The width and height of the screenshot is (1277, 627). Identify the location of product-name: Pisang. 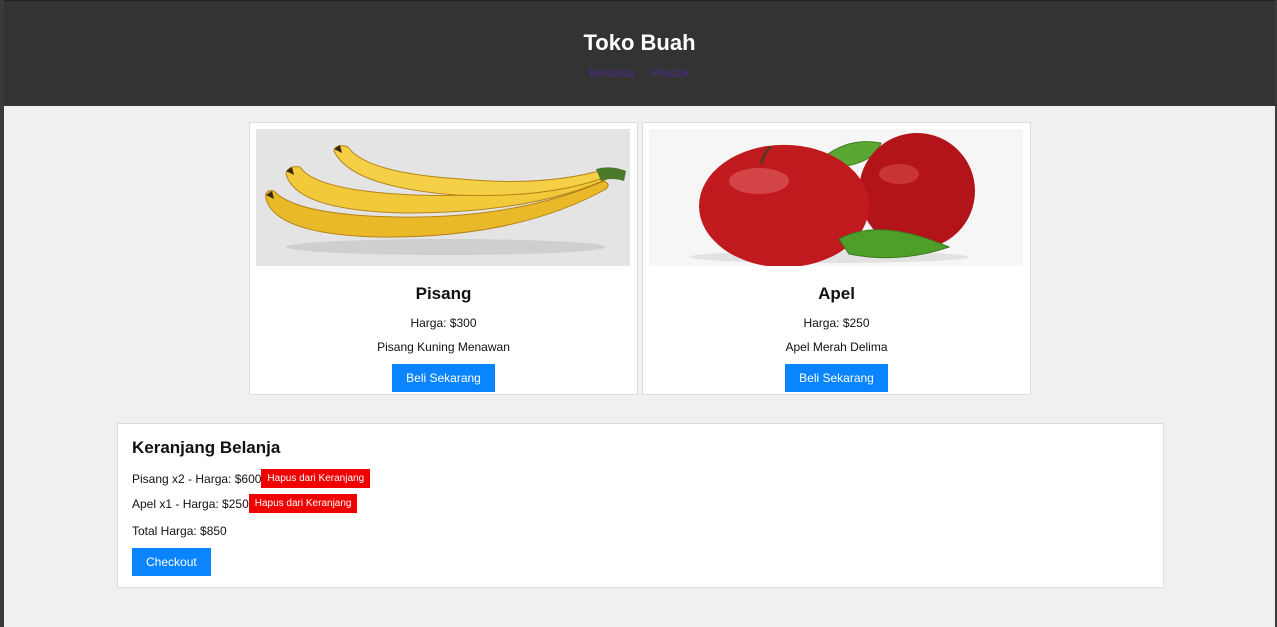
(443, 293).